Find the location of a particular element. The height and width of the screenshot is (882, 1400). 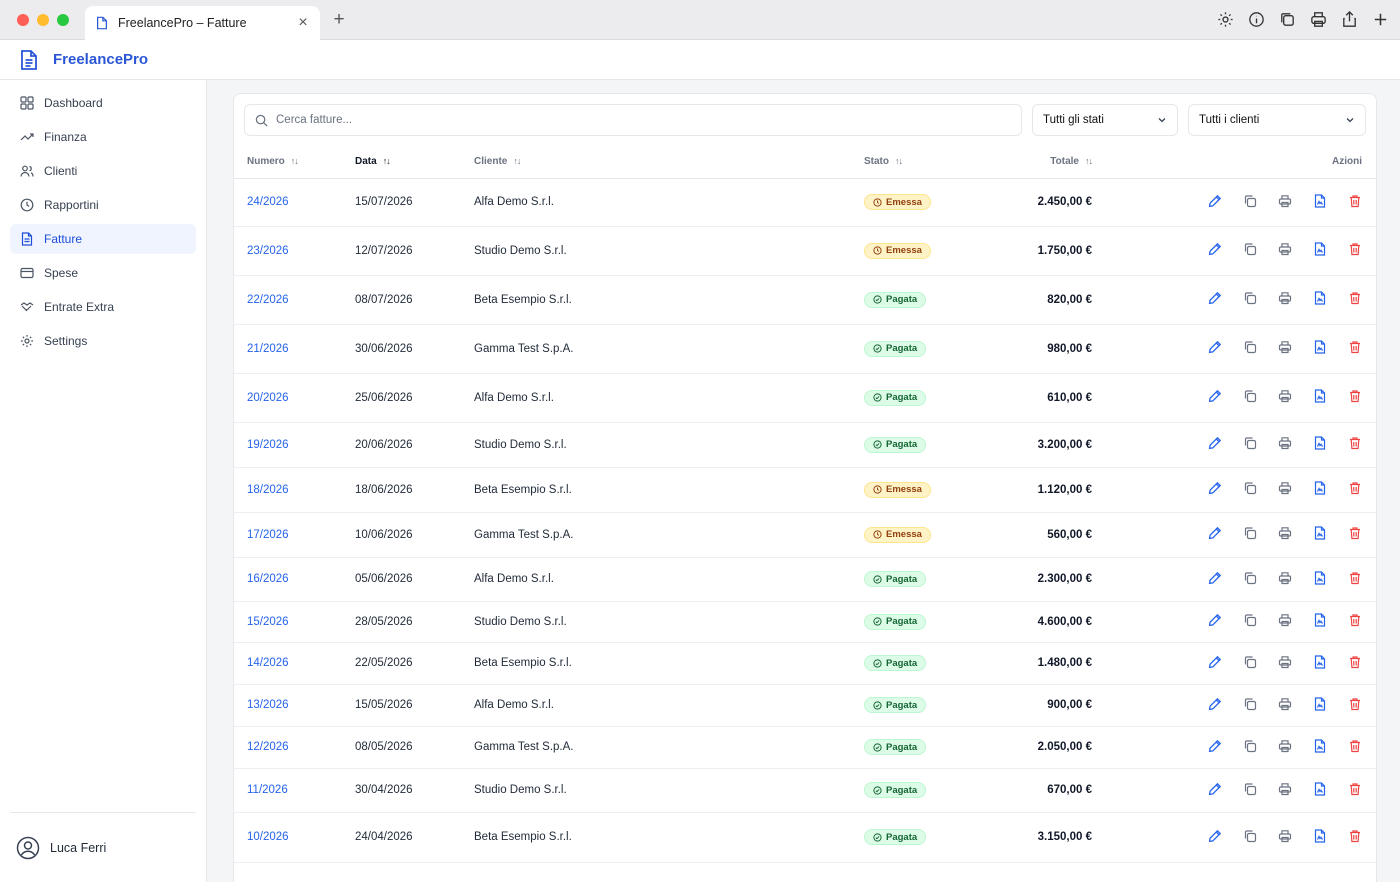

sidebar-item-rapportini: Rapportini is located at coordinates (103, 205).